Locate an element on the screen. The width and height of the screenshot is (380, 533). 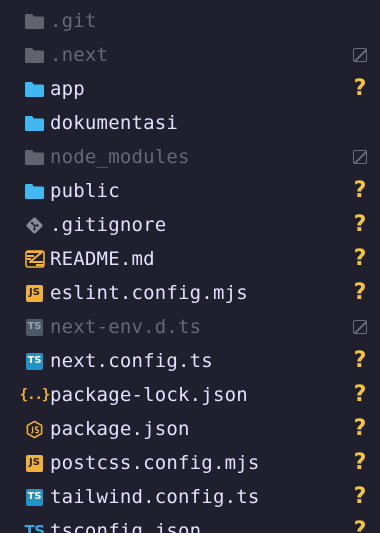
item-label: package.json is located at coordinates (120, 429).